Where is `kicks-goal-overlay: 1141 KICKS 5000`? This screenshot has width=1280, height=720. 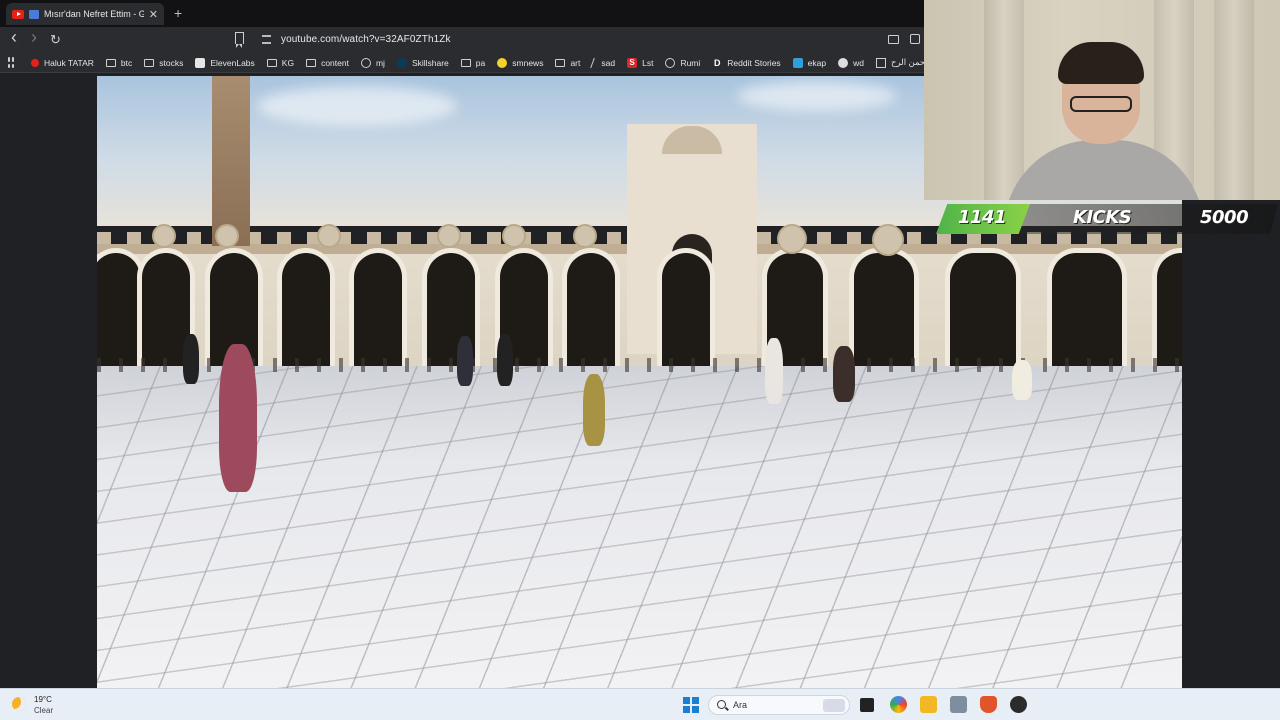
kicks-goal-overlay: 1141 KICKS 5000 is located at coordinates (1107, 219).